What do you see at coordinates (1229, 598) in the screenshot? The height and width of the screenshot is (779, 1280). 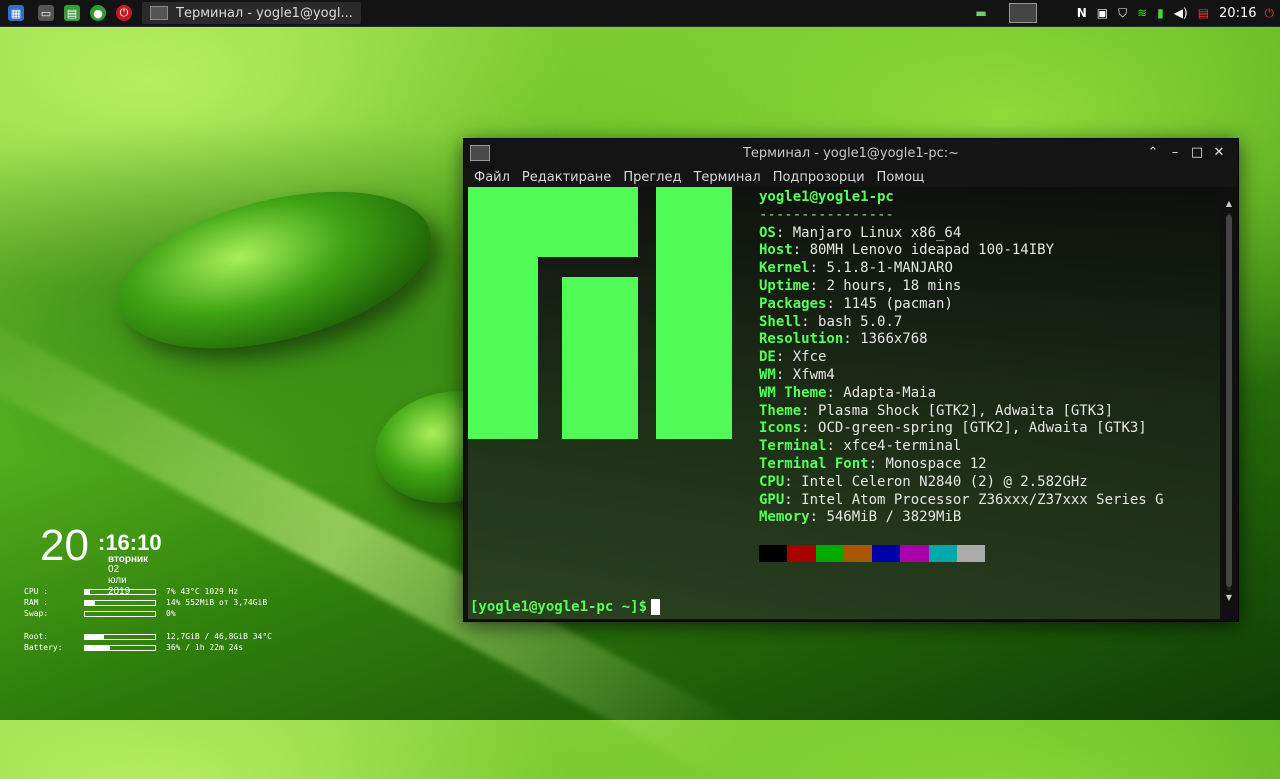 I see `scroll-down-arrow-icon: ▼` at bounding box center [1229, 598].